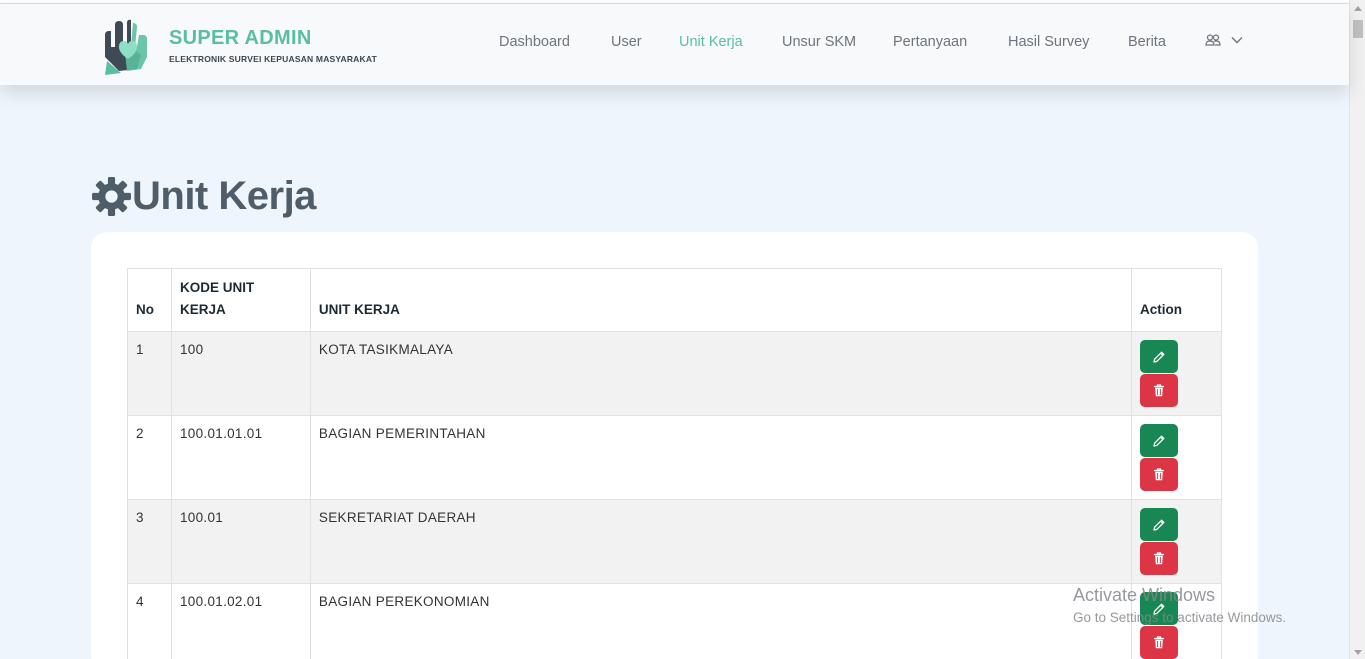 This screenshot has height=659, width=1365. I want to click on header-unit-kerja: UNIT KERJA, so click(721, 300).